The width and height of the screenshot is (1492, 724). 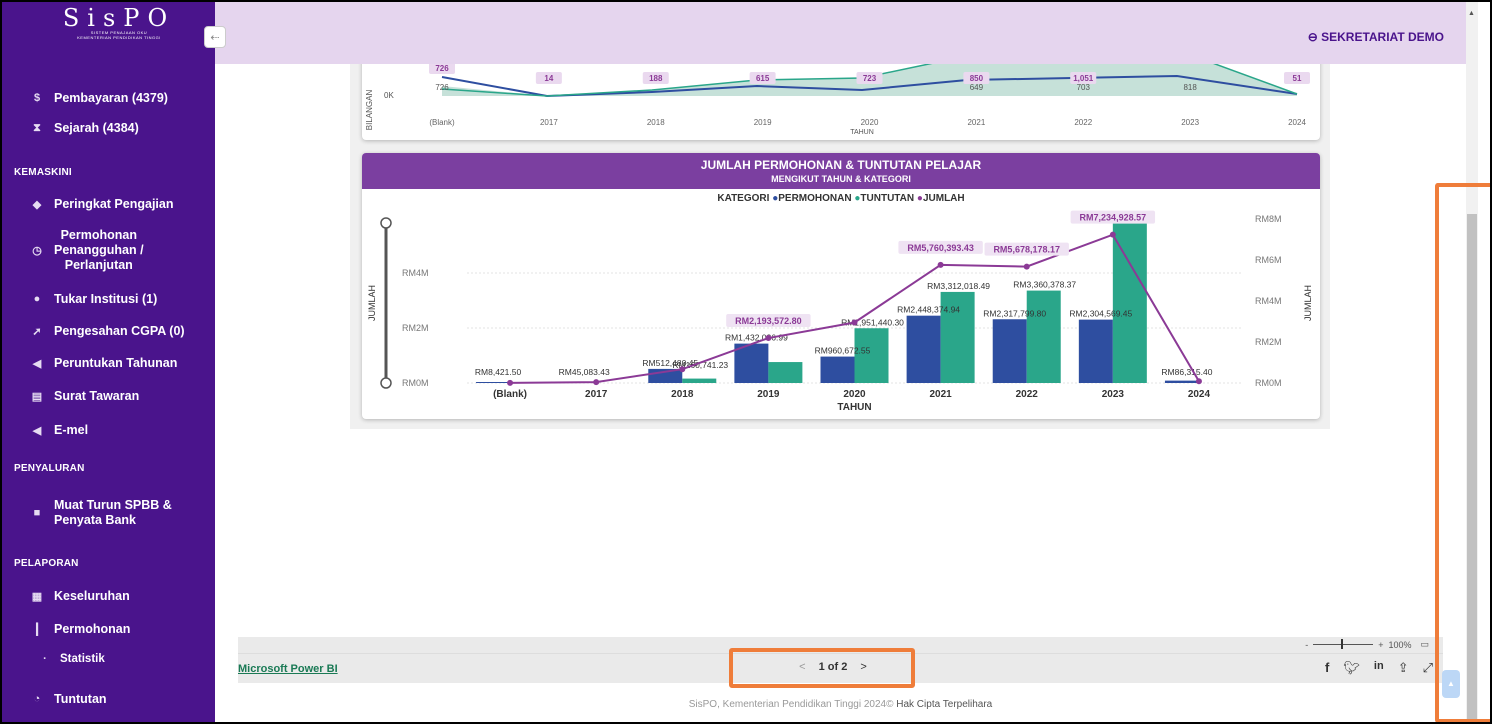 What do you see at coordinates (870, 78) in the screenshot?
I see `data-label: 723` at bounding box center [870, 78].